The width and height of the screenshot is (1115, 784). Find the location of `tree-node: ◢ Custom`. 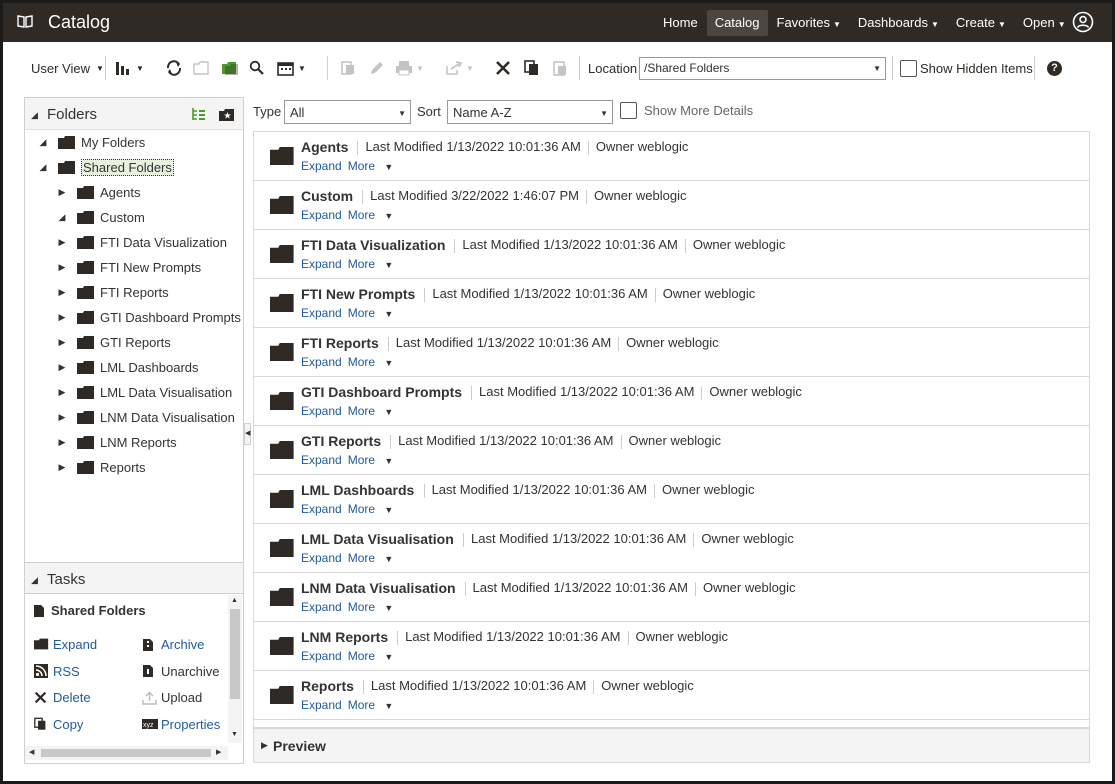

tree-node: ◢ Custom is located at coordinates (100, 217).